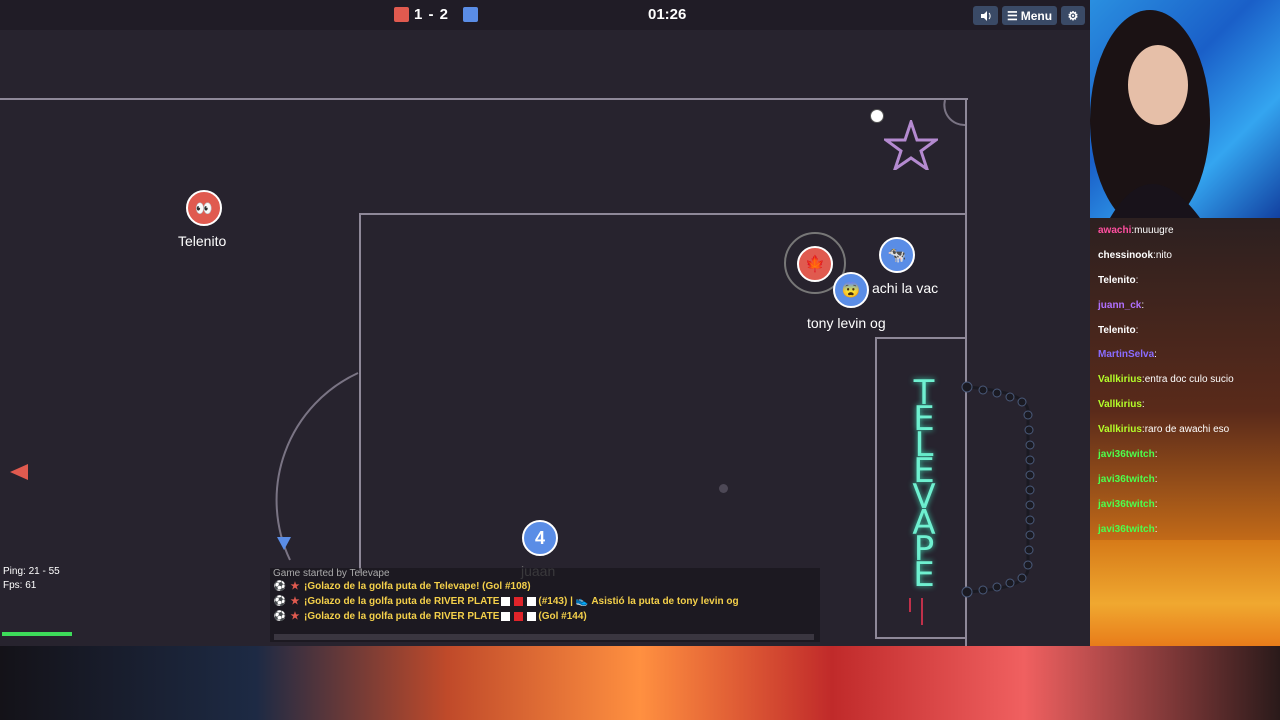 Image resolution: width=1280 pixels, height=720 pixels. I want to click on chat-message: Vallkirius : entra doc culo sucio, so click(1166, 380).